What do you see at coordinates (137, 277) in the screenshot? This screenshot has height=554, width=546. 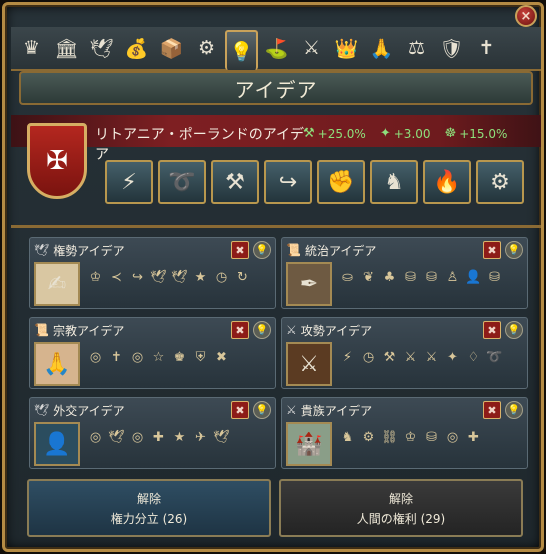 I see `idea-icon: ↪` at bounding box center [137, 277].